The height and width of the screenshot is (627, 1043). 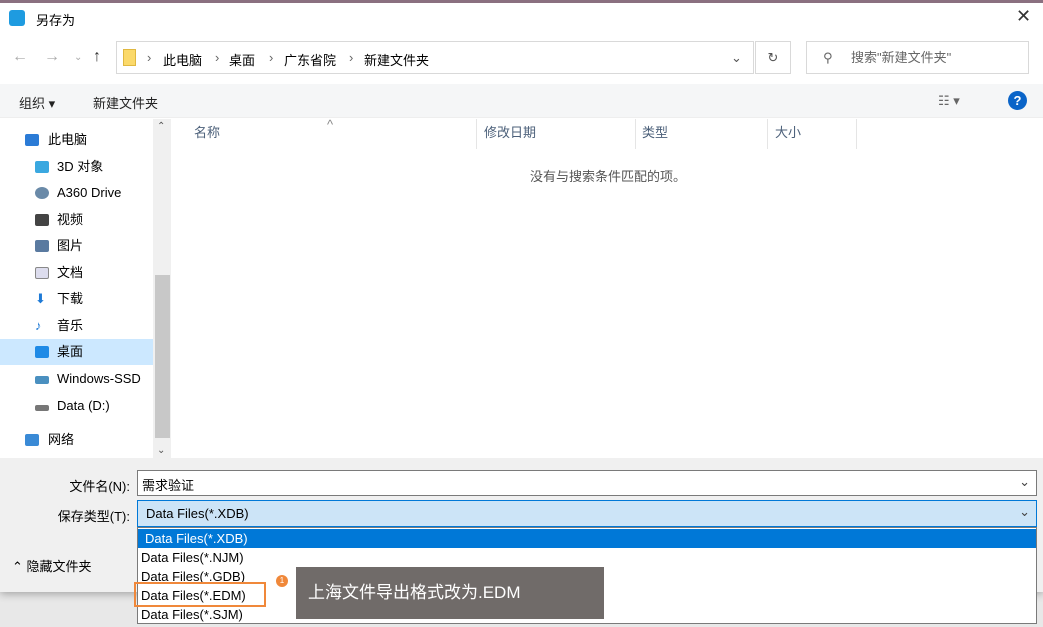 What do you see at coordinates (42, 220) in the screenshot?
I see `video-icon` at bounding box center [42, 220].